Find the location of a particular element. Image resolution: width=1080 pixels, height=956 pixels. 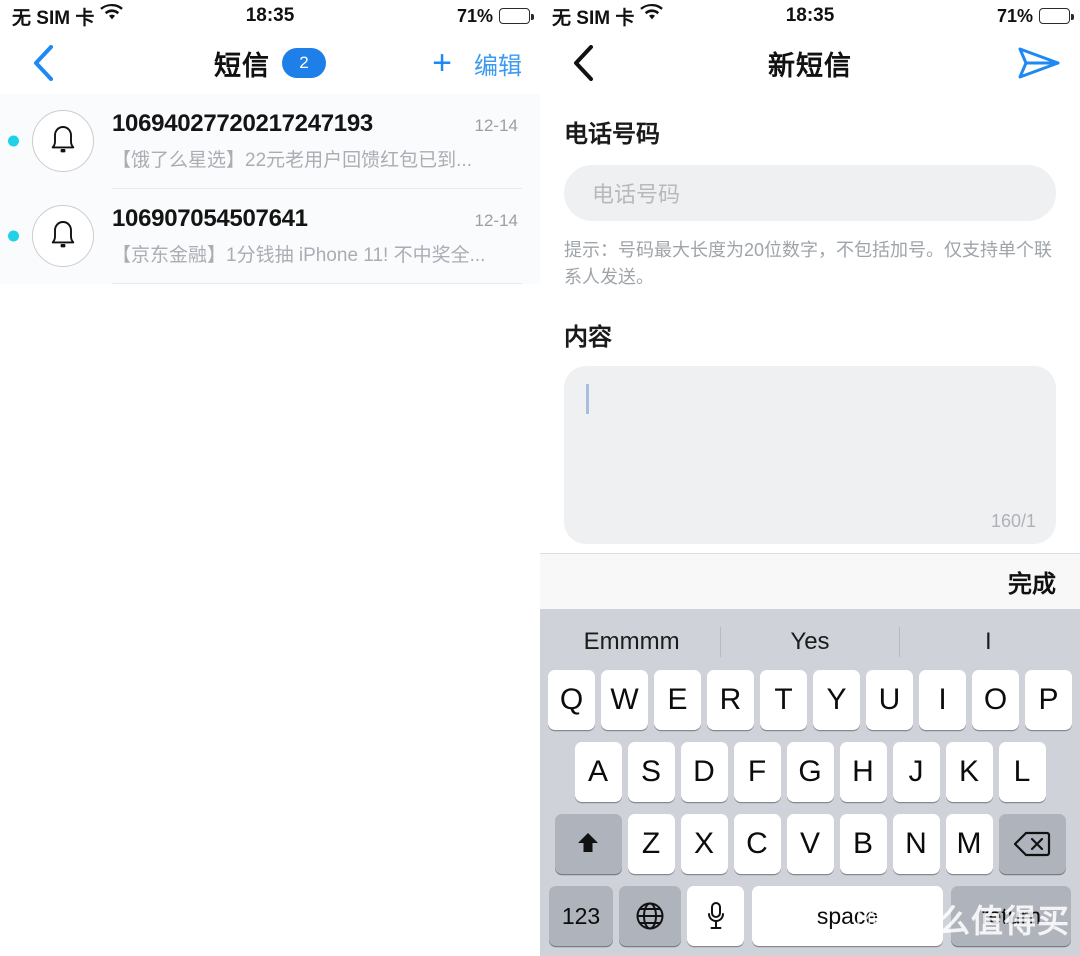

content-textarea: 160/1 is located at coordinates (810, 455).